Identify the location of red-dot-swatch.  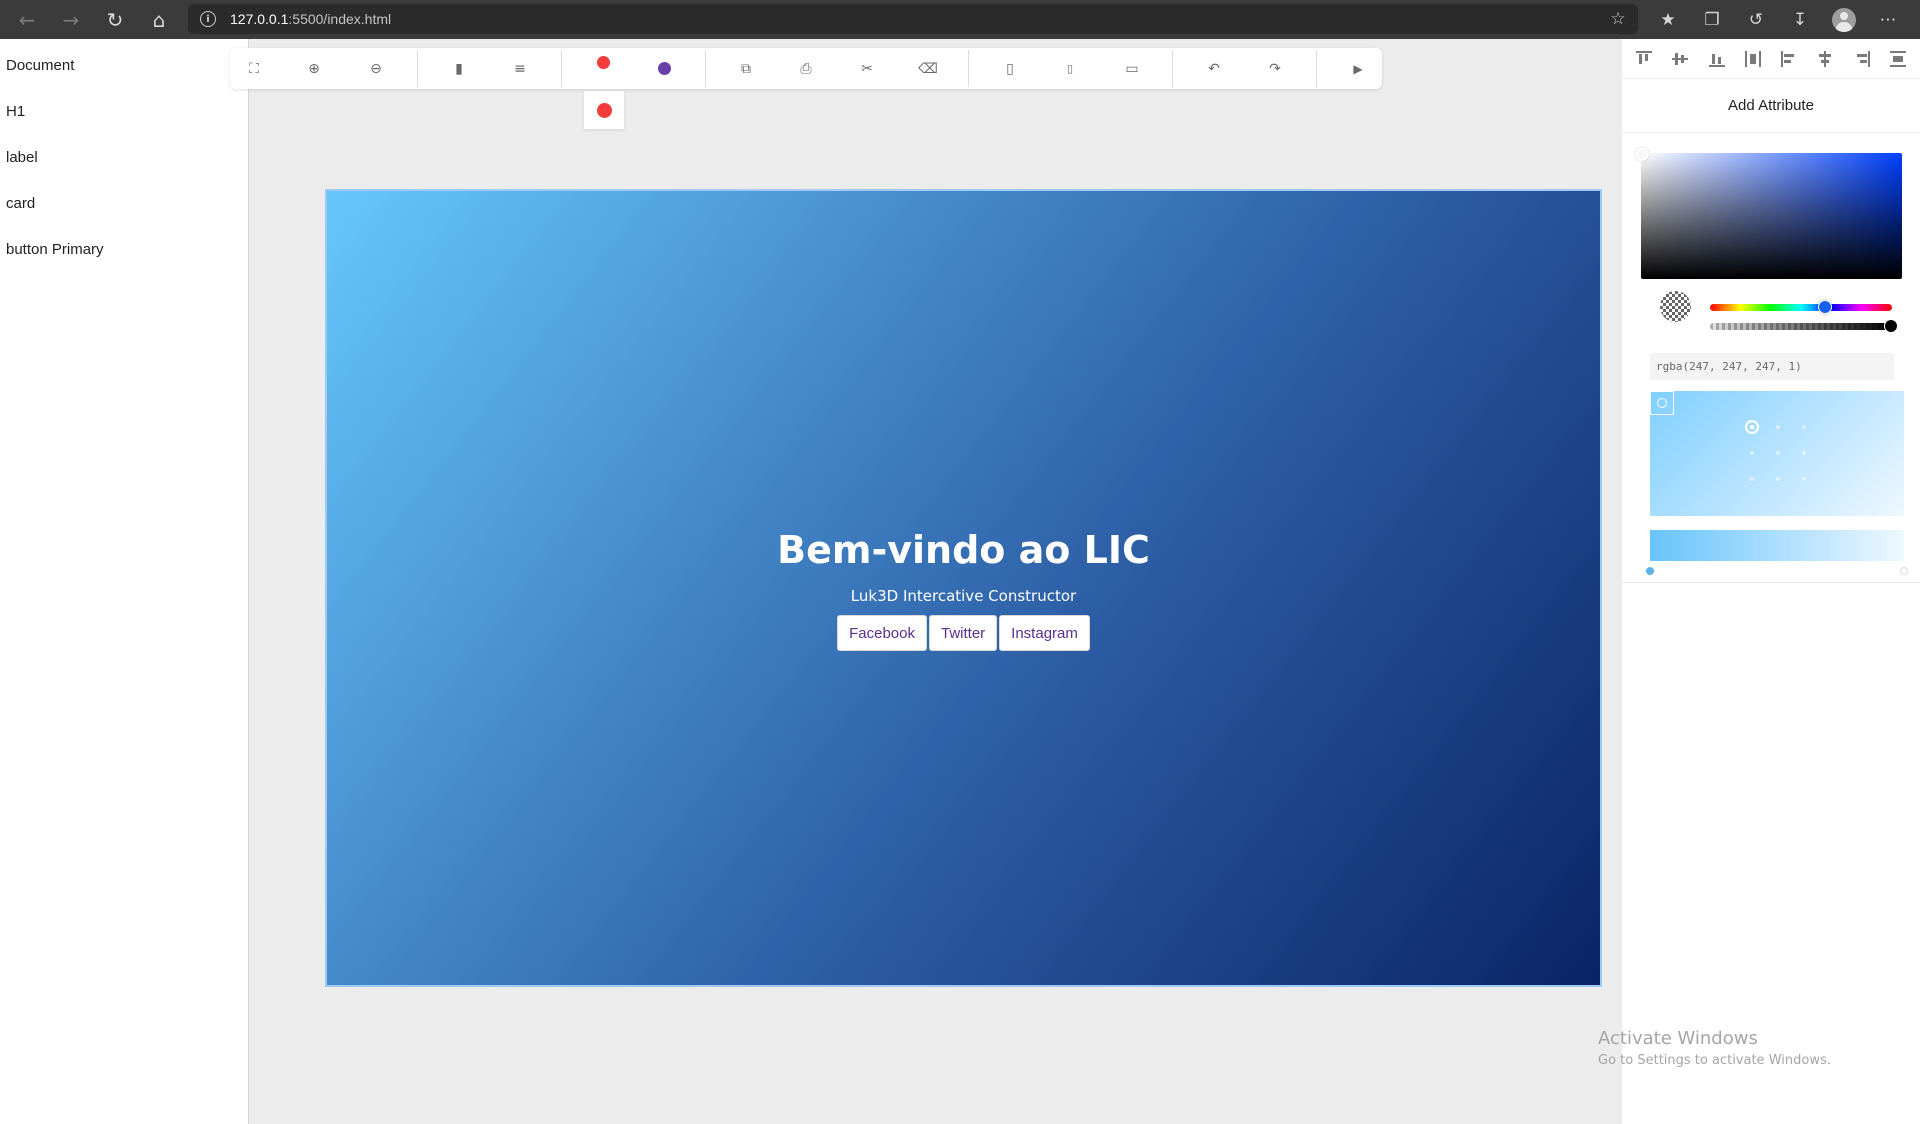
(603, 62).